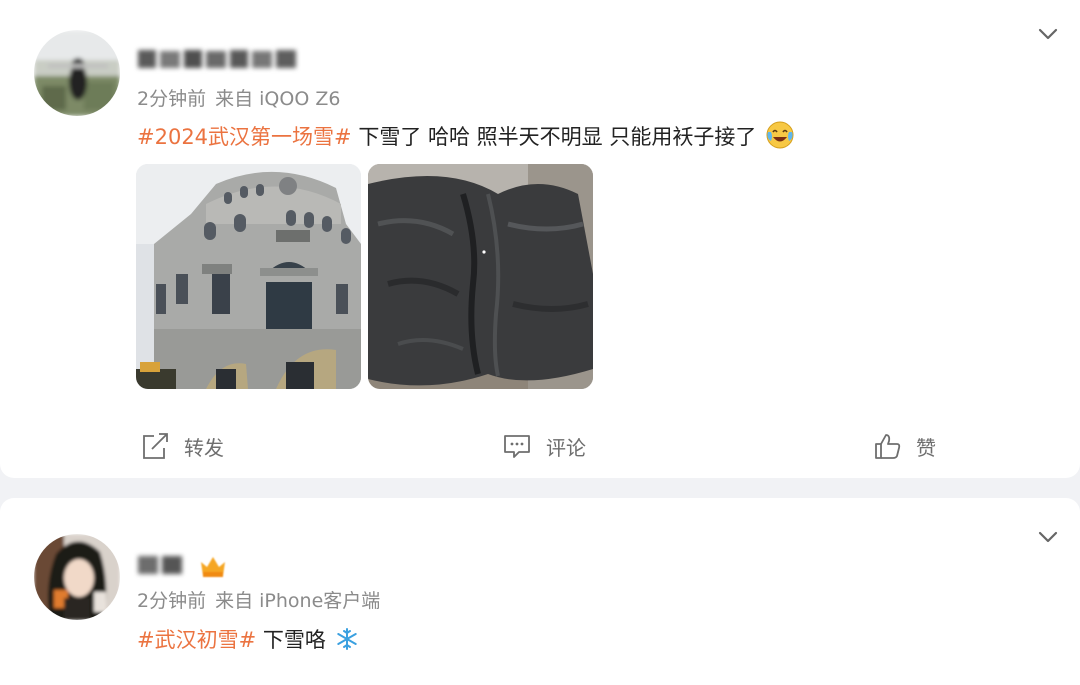 The image size is (1080, 685). What do you see at coordinates (887, 446) in the screenshot?
I see `thumbs-up-icon` at bounding box center [887, 446].